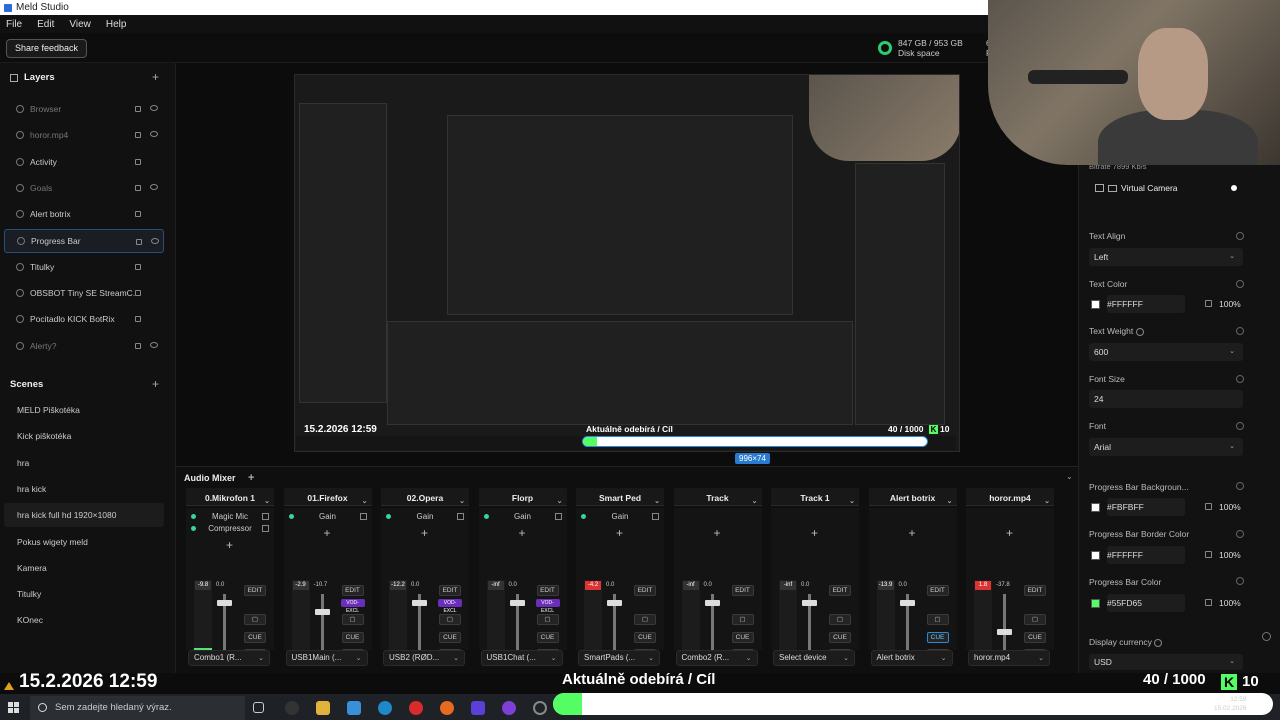 This screenshot has height=720, width=1280. Describe the element at coordinates (155, 77) in the screenshot. I see `add-layer-button: +` at that location.